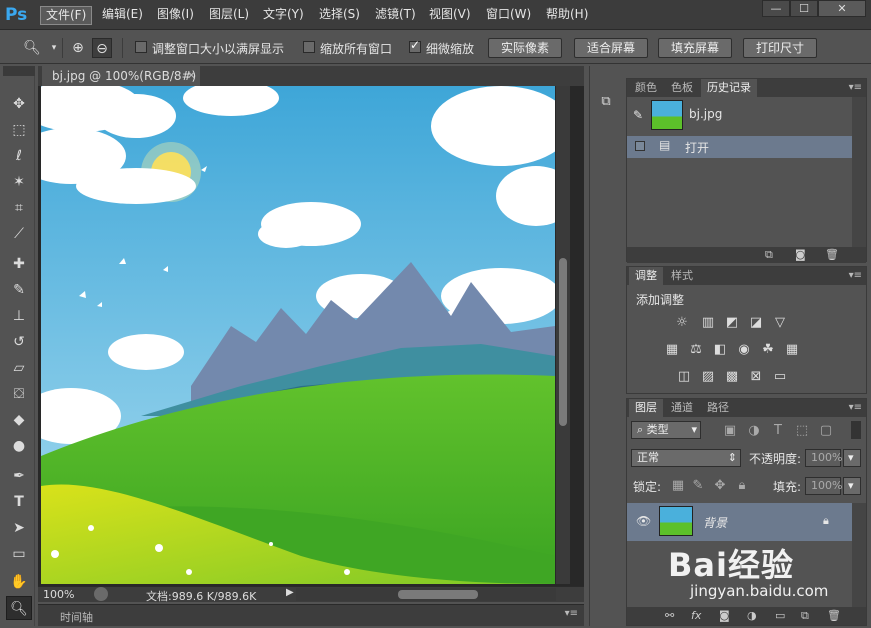 This screenshot has width=871, height=628. I want to click on layer-filter-kind-select: ⌕ 类型 ▾, so click(666, 430).